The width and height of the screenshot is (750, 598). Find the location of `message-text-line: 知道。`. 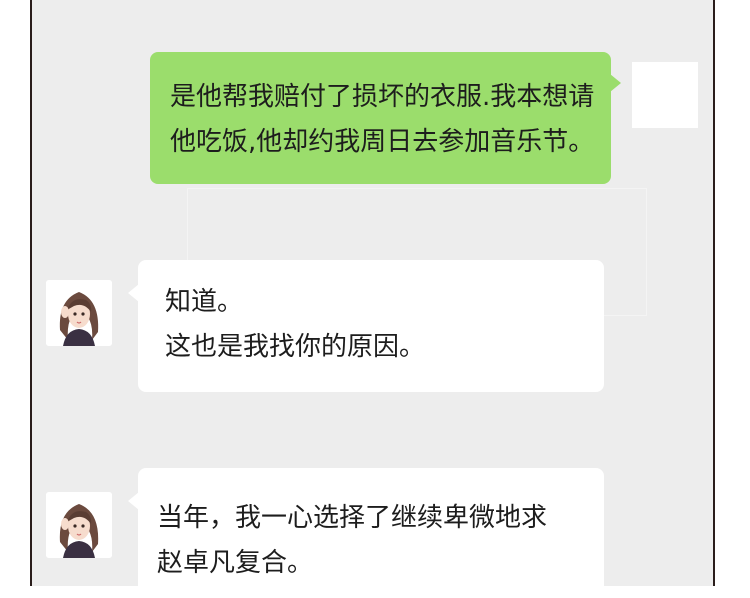

message-text-line: 知道。 is located at coordinates (204, 302).